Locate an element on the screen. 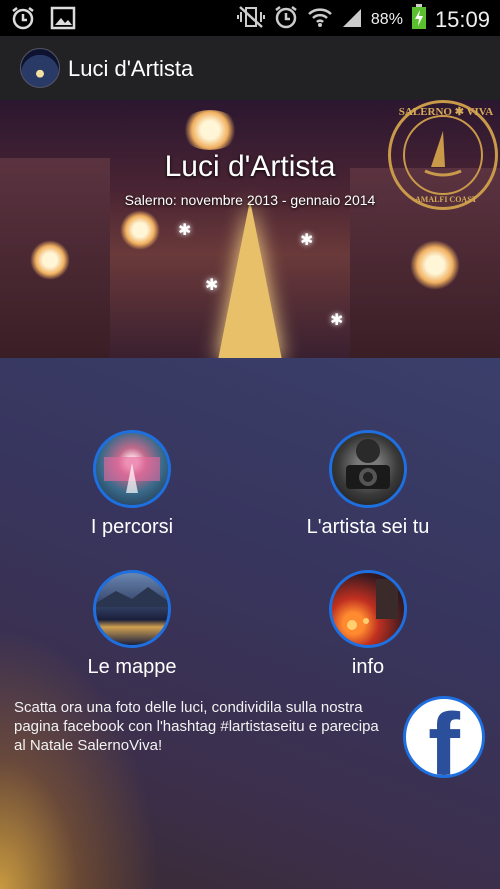 The image size is (500, 889). facebook-icon: f is located at coordinates (444, 737).